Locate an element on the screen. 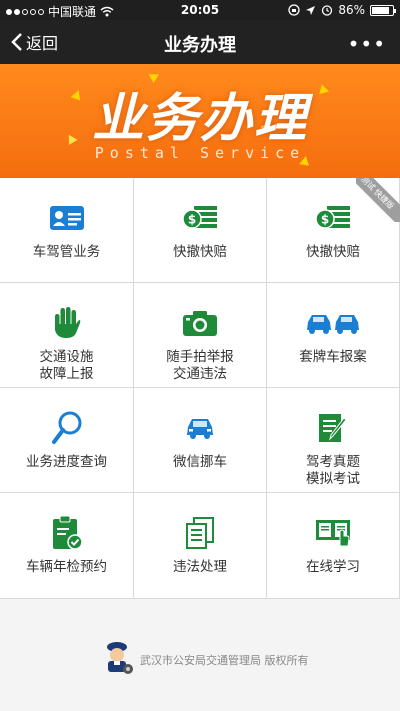  nav-bar: 返回 业务办理 ••• is located at coordinates (200, 42).